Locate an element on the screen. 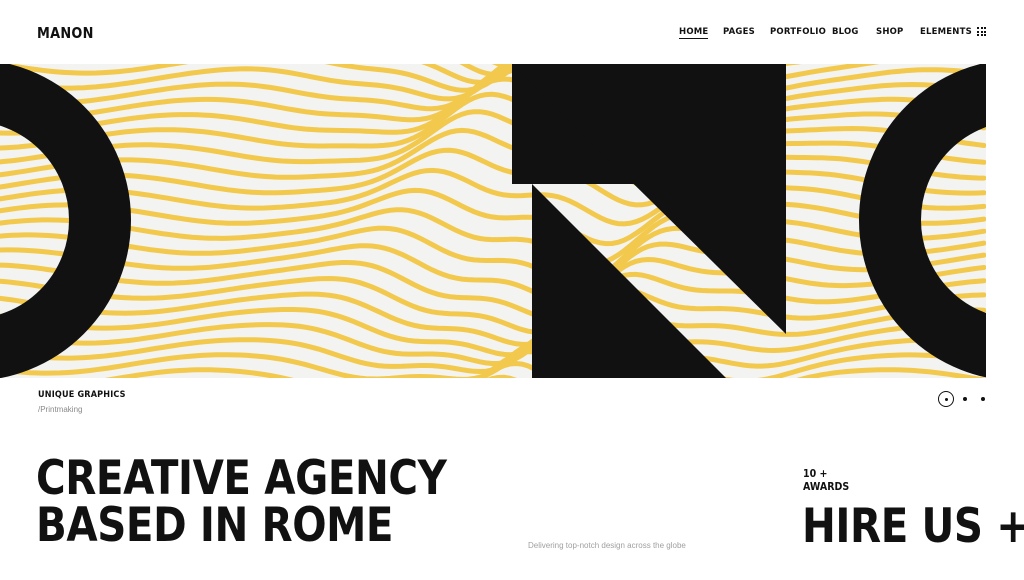 Image resolution: width=1024 pixels, height=580 pixels. awards-count: 10 + is located at coordinates (815, 473).